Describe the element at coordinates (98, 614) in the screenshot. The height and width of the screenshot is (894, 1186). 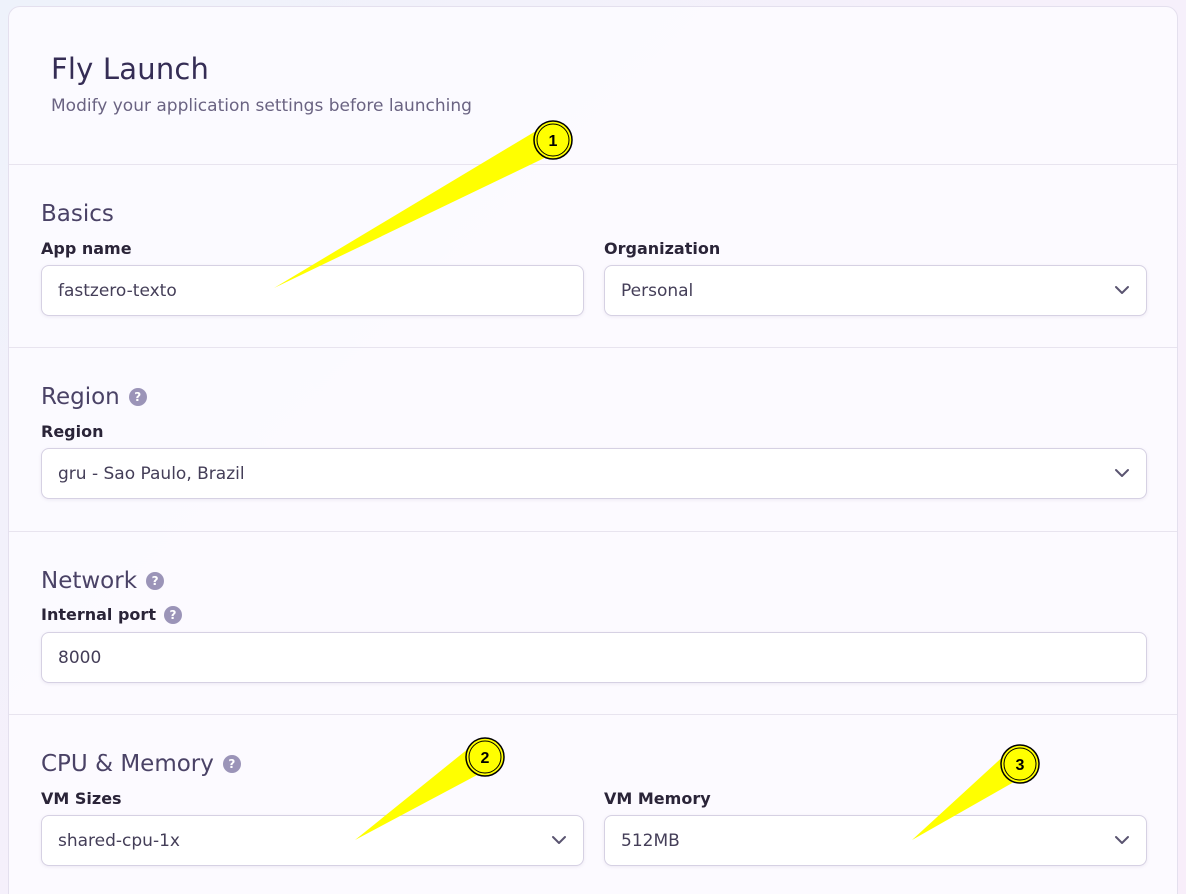
I see `internal-port-label-text: Internal port` at that location.